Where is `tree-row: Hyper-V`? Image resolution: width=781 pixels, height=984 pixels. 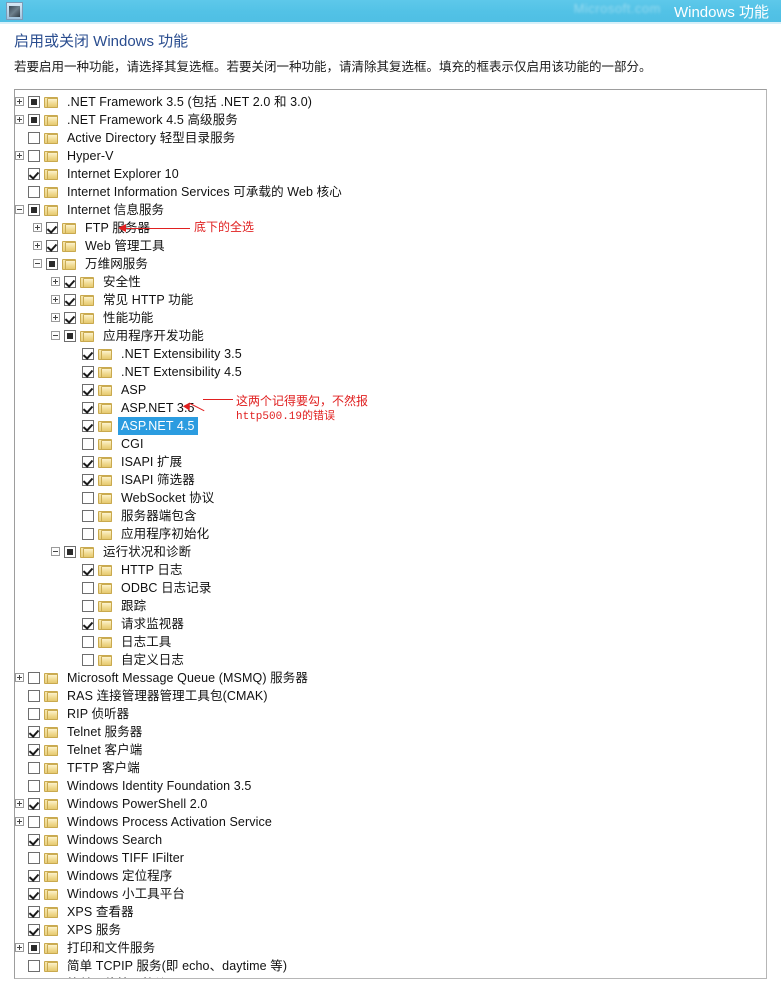 tree-row: Hyper-V is located at coordinates (390, 156).